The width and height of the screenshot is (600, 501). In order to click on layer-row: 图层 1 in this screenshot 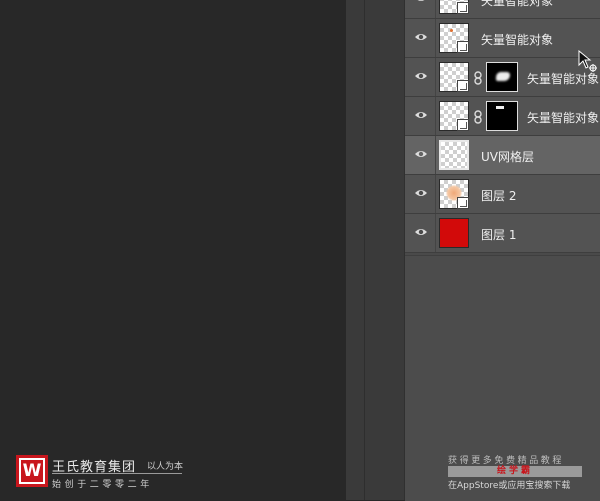, I will do `click(502, 233)`.